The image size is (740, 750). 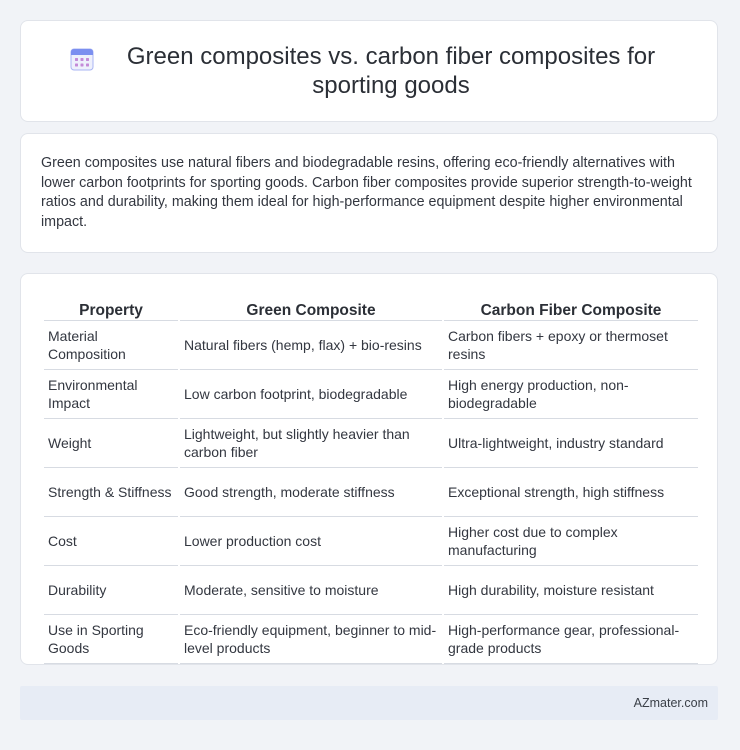 I want to click on carbon-fiber-cell: Ultra-lightweight, industry standard, so click(x=571, y=443).